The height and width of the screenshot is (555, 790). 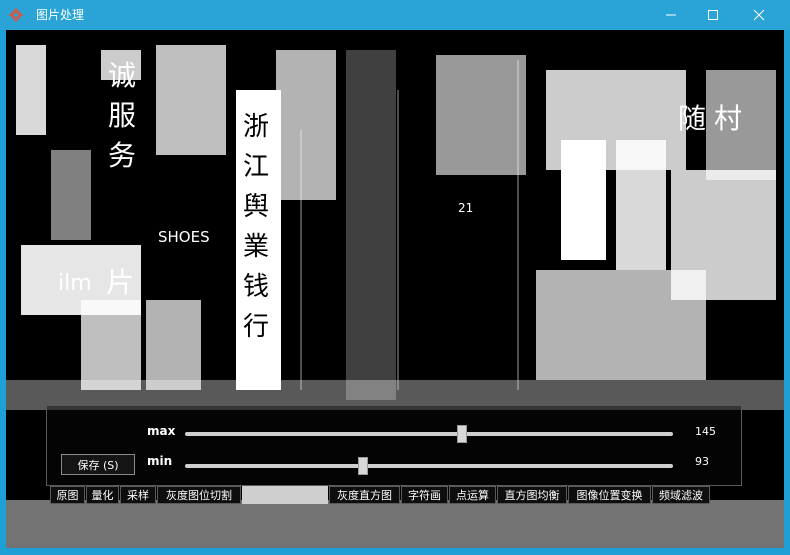 I want to click on min-slider-track, so click(x=429, y=466).